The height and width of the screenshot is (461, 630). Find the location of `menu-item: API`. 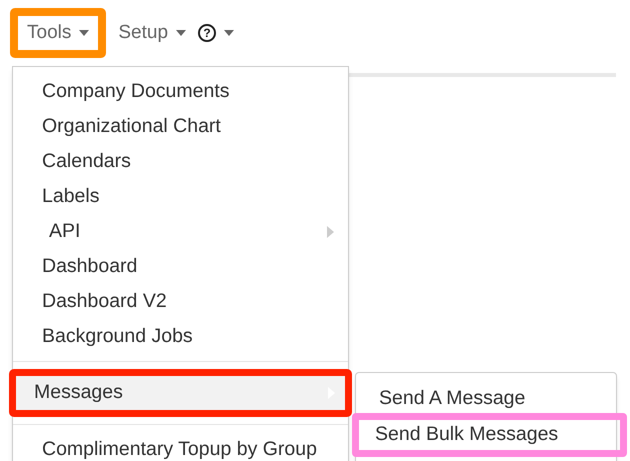

menu-item: API is located at coordinates (180, 231).